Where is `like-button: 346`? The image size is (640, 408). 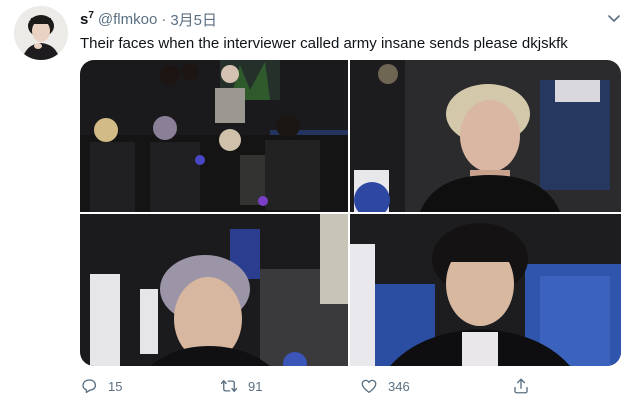 like-button: 346 is located at coordinates (385, 386).